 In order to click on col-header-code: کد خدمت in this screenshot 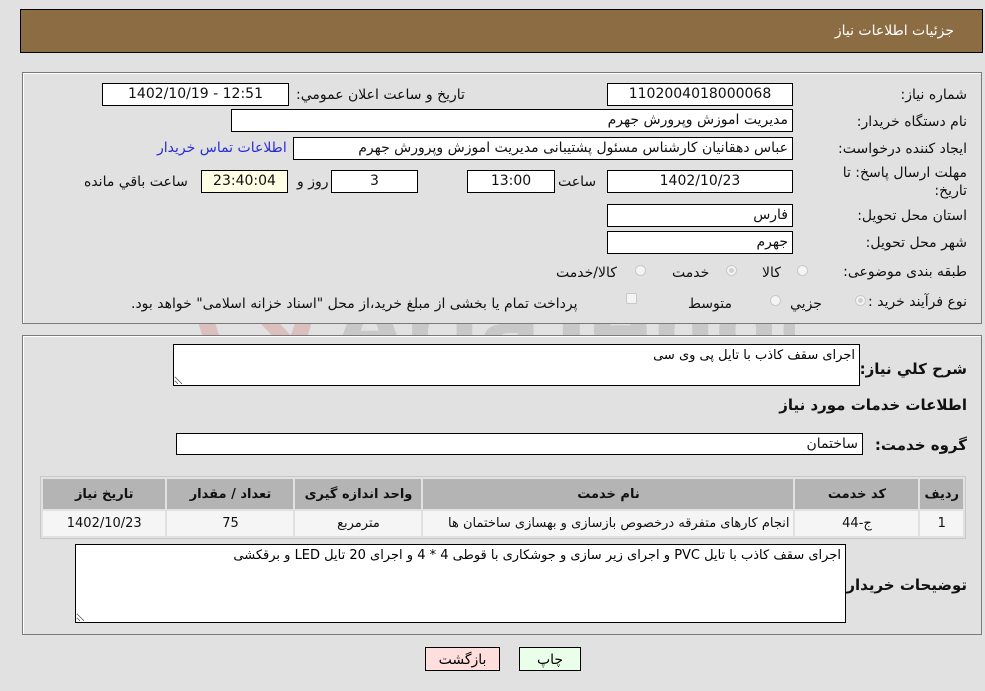, I will do `click(857, 494)`.